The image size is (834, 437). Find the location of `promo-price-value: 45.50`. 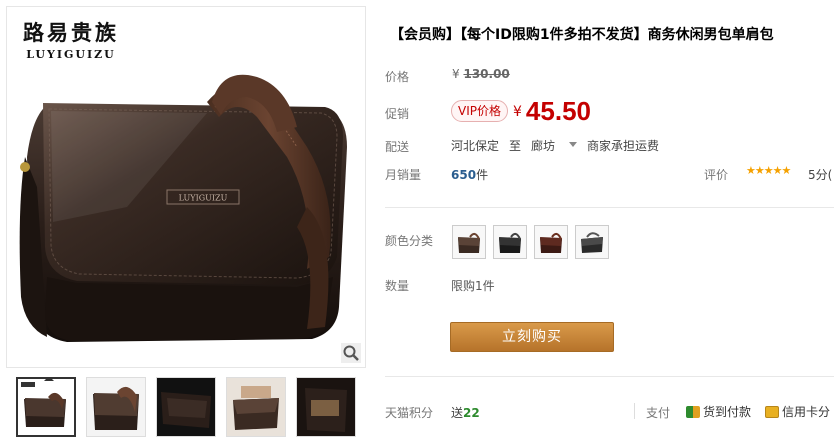

promo-price-value: 45.50 is located at coordinates (558, 111).